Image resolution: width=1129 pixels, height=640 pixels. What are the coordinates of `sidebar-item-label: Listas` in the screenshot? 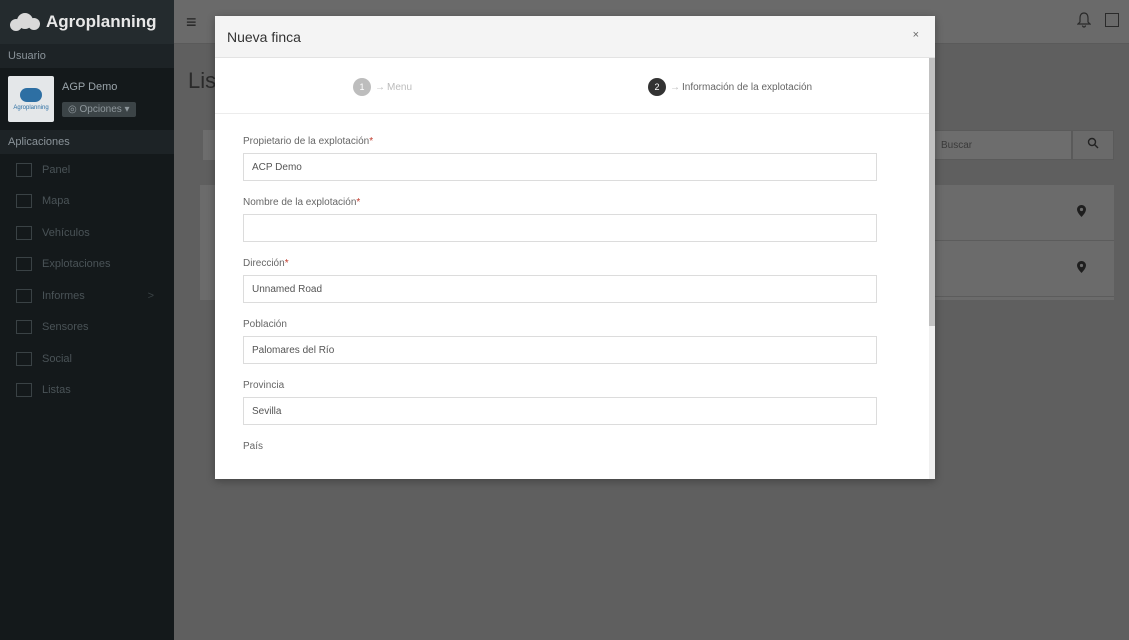 It's located at (56, 390).